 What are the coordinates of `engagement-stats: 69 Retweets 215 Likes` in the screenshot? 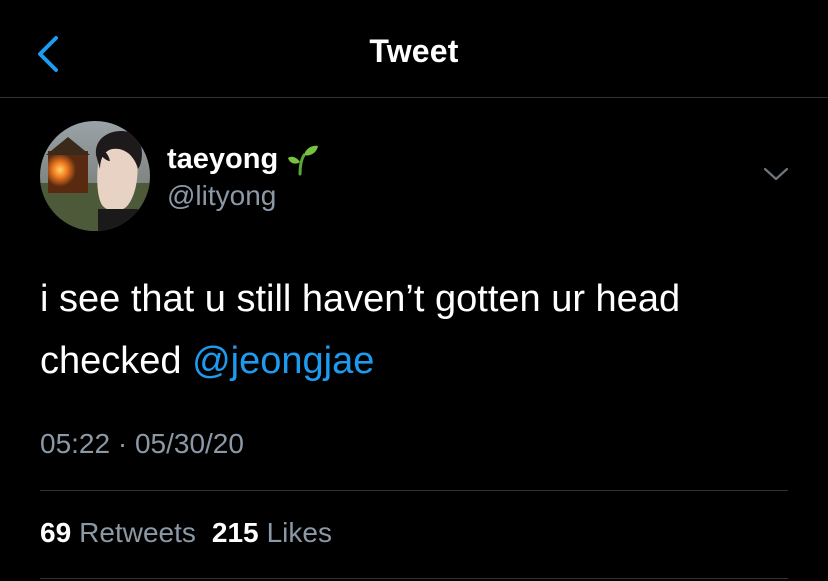 It's located at (194, 533).